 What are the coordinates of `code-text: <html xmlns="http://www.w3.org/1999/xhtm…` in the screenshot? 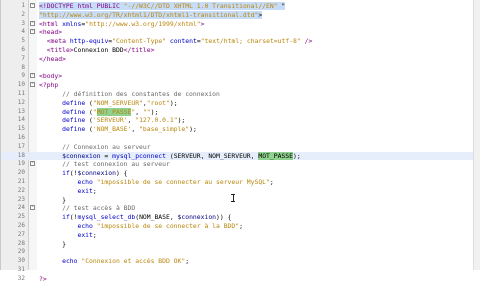 It's located at (122, 23).